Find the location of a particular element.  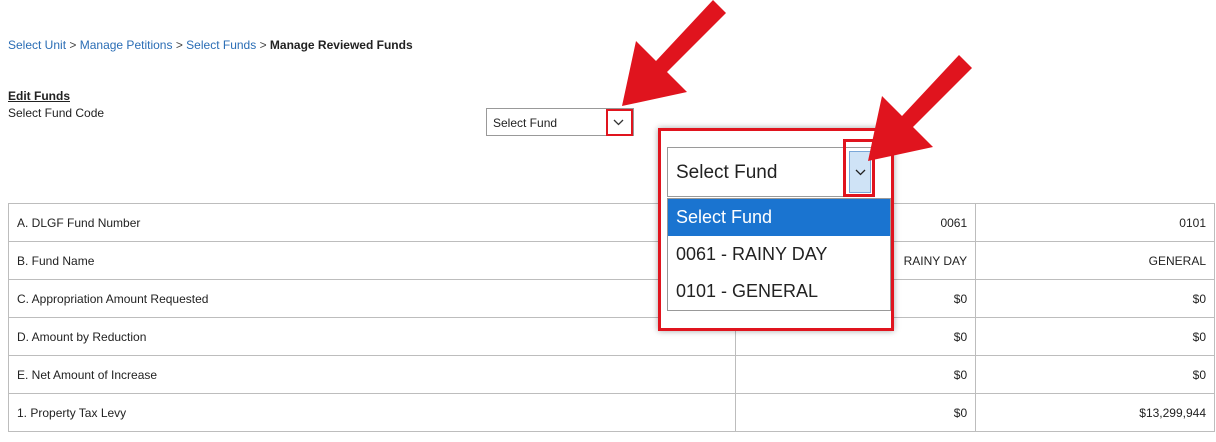

breadcrumb-link-select-unit: Select Unit is located at coordinates (37, 45).